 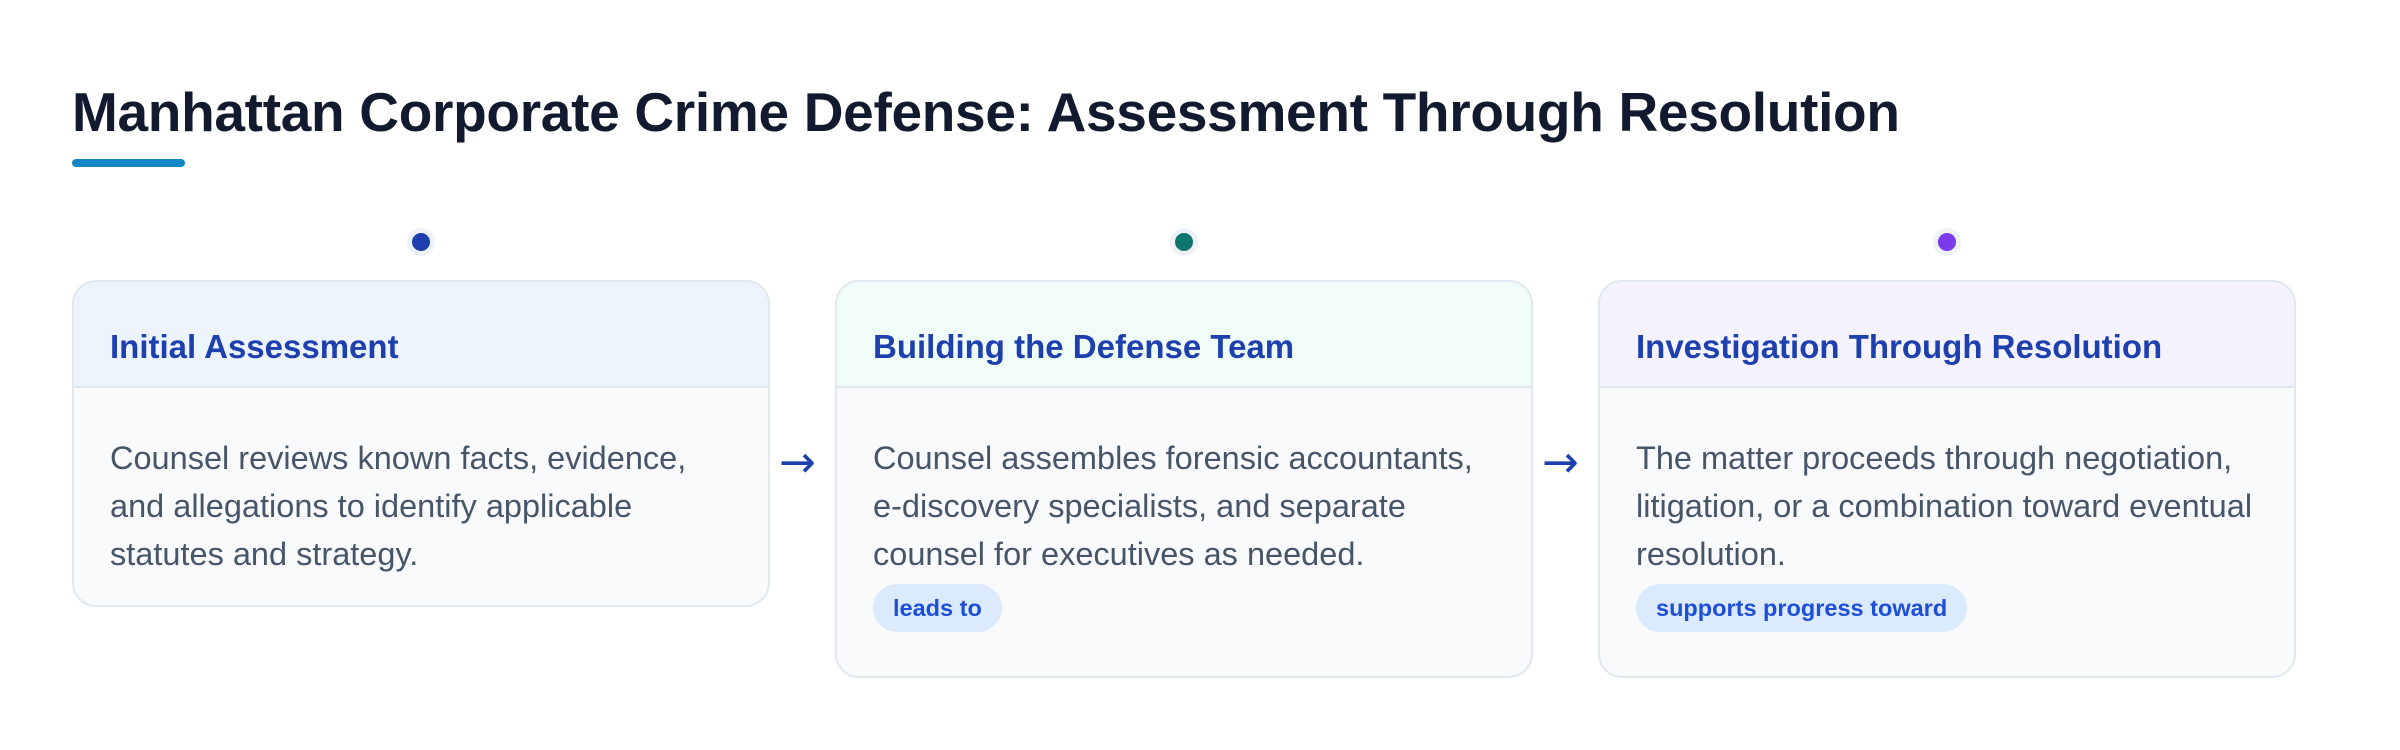 I want to click on stage-card-header: Initial Assessment, so click(x=421, y=335).